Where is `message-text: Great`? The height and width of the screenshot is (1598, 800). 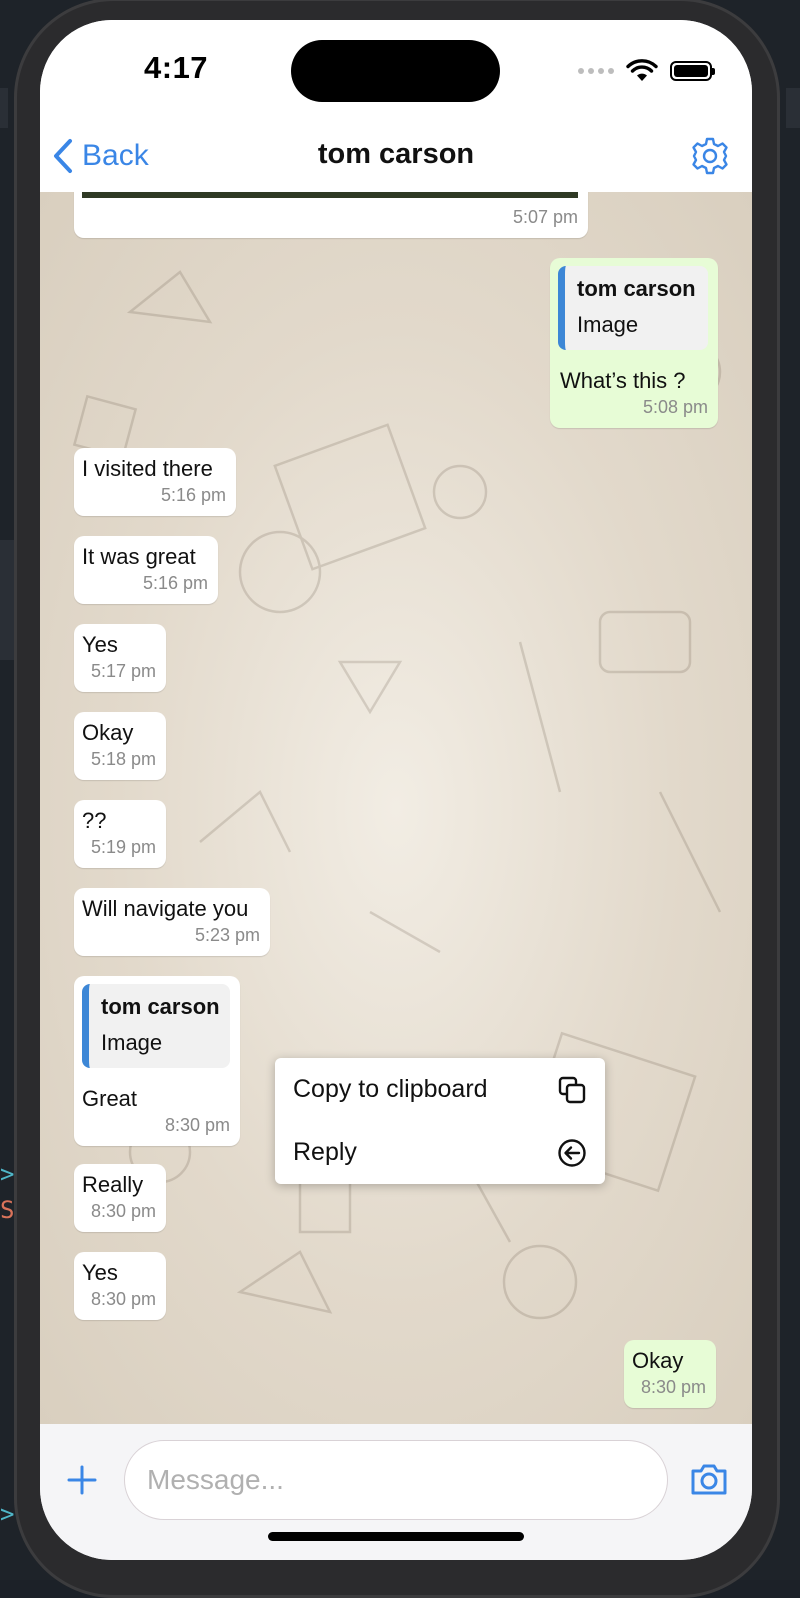
message-text: Great is located at coordinates (110, 1098).